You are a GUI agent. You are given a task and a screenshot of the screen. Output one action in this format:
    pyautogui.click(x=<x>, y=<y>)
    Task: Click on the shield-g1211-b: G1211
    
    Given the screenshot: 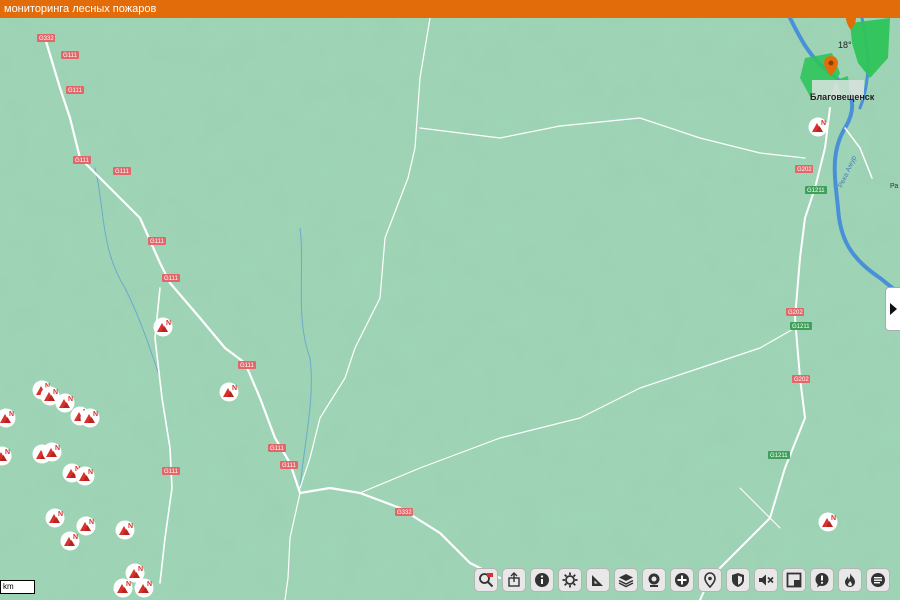 What is the action you would take?
    pyautogui.click(x=801, y=326)
    